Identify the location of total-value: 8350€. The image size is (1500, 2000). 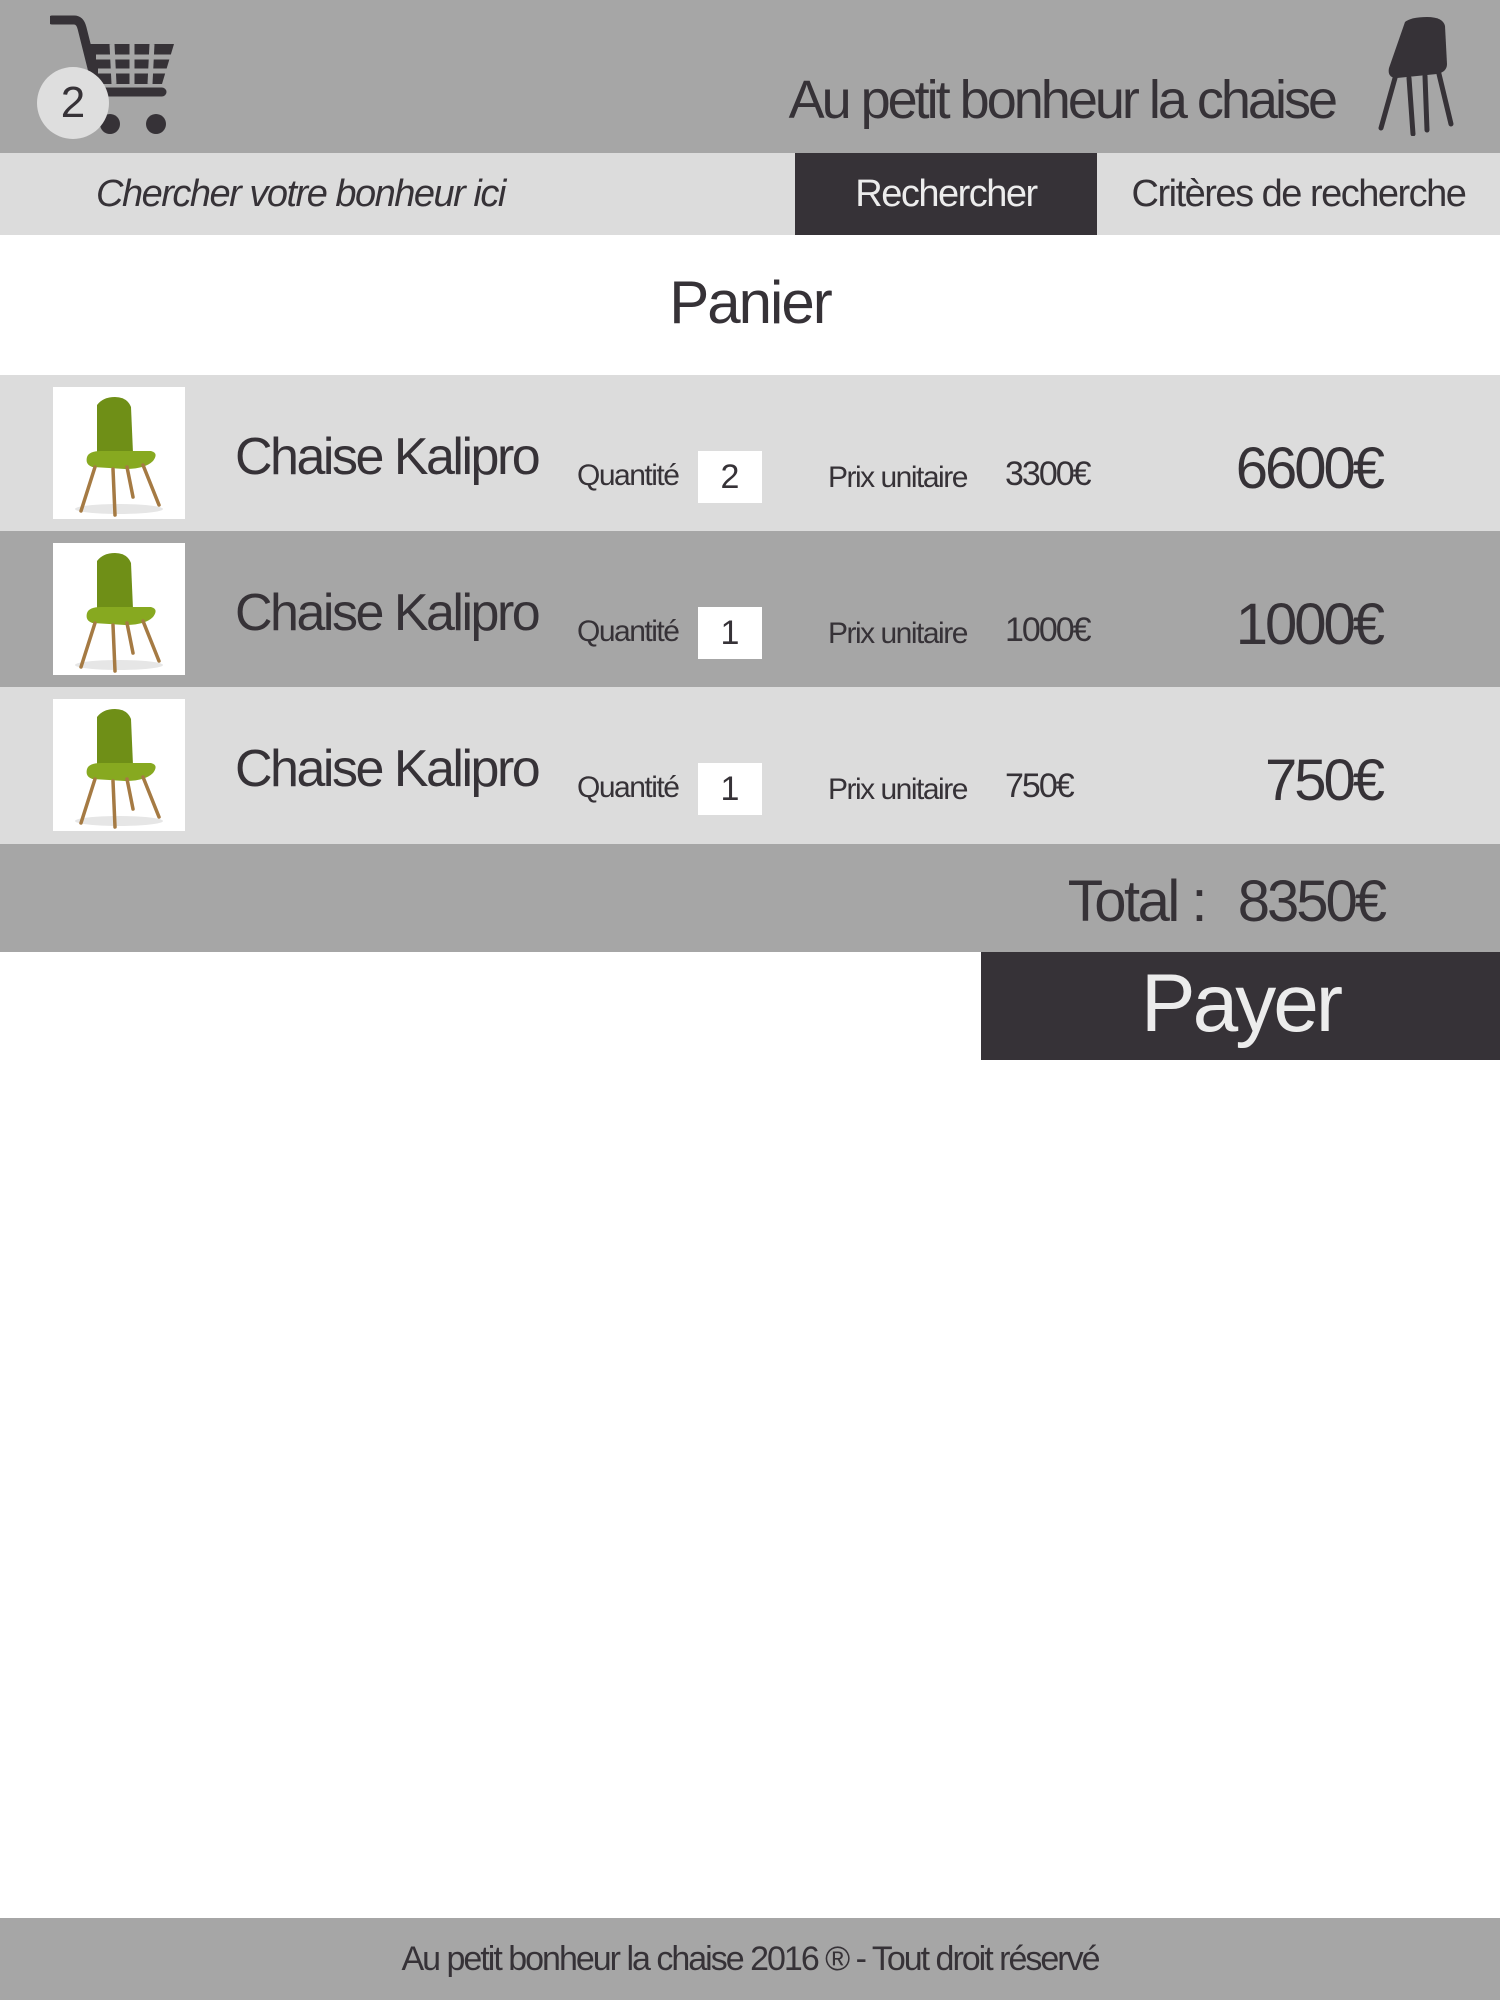
(1312, 901).